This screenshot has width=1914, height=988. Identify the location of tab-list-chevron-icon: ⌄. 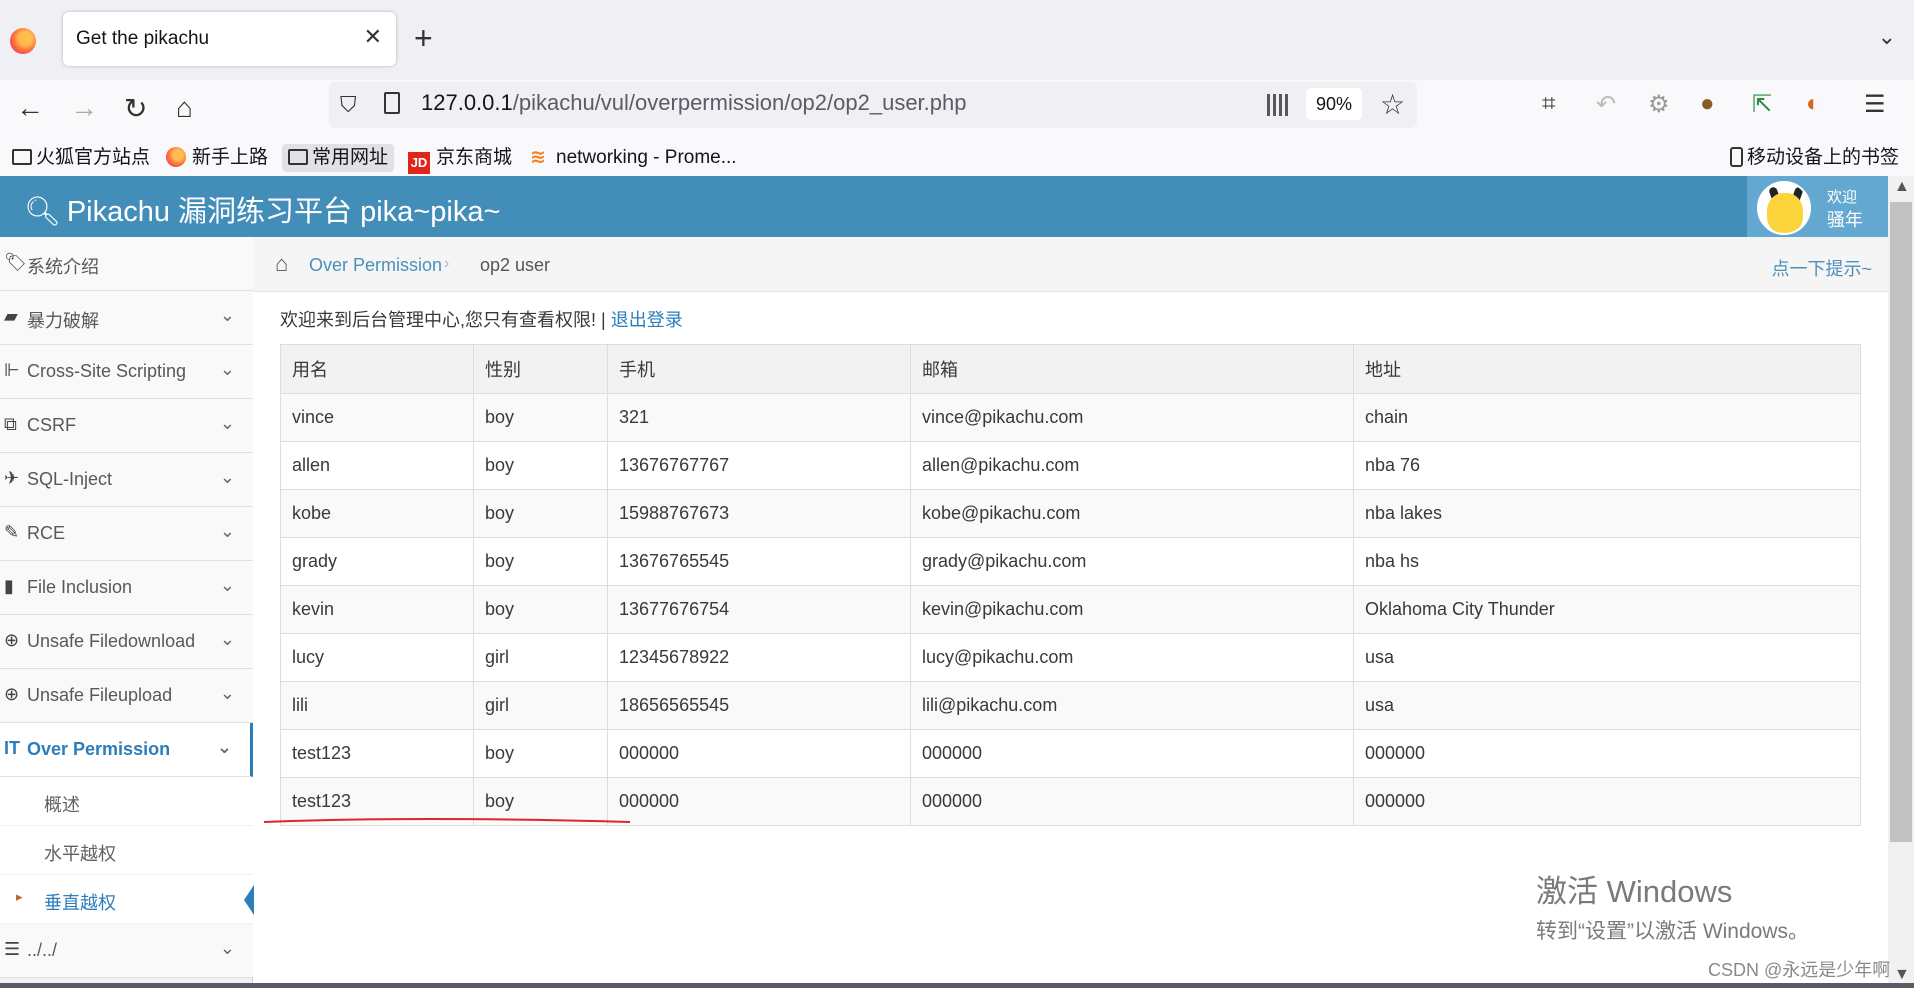
(1887, 37).